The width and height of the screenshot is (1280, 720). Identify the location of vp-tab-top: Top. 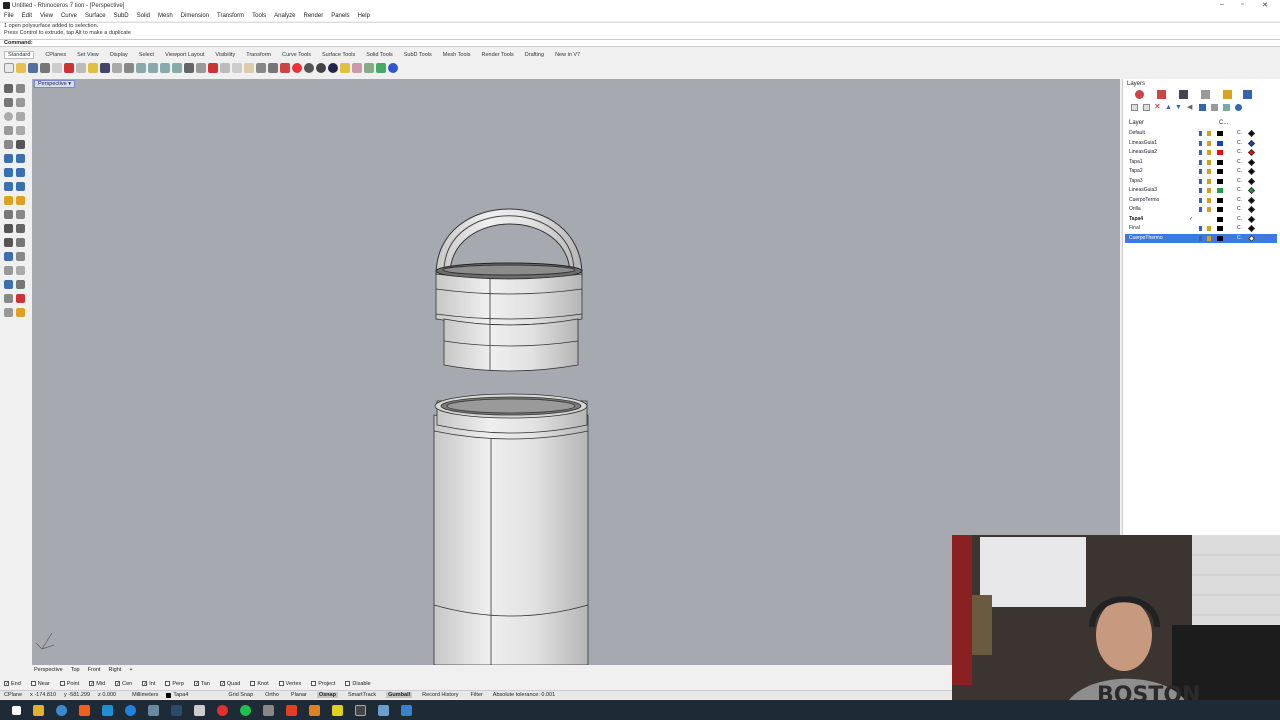
(75, 671).